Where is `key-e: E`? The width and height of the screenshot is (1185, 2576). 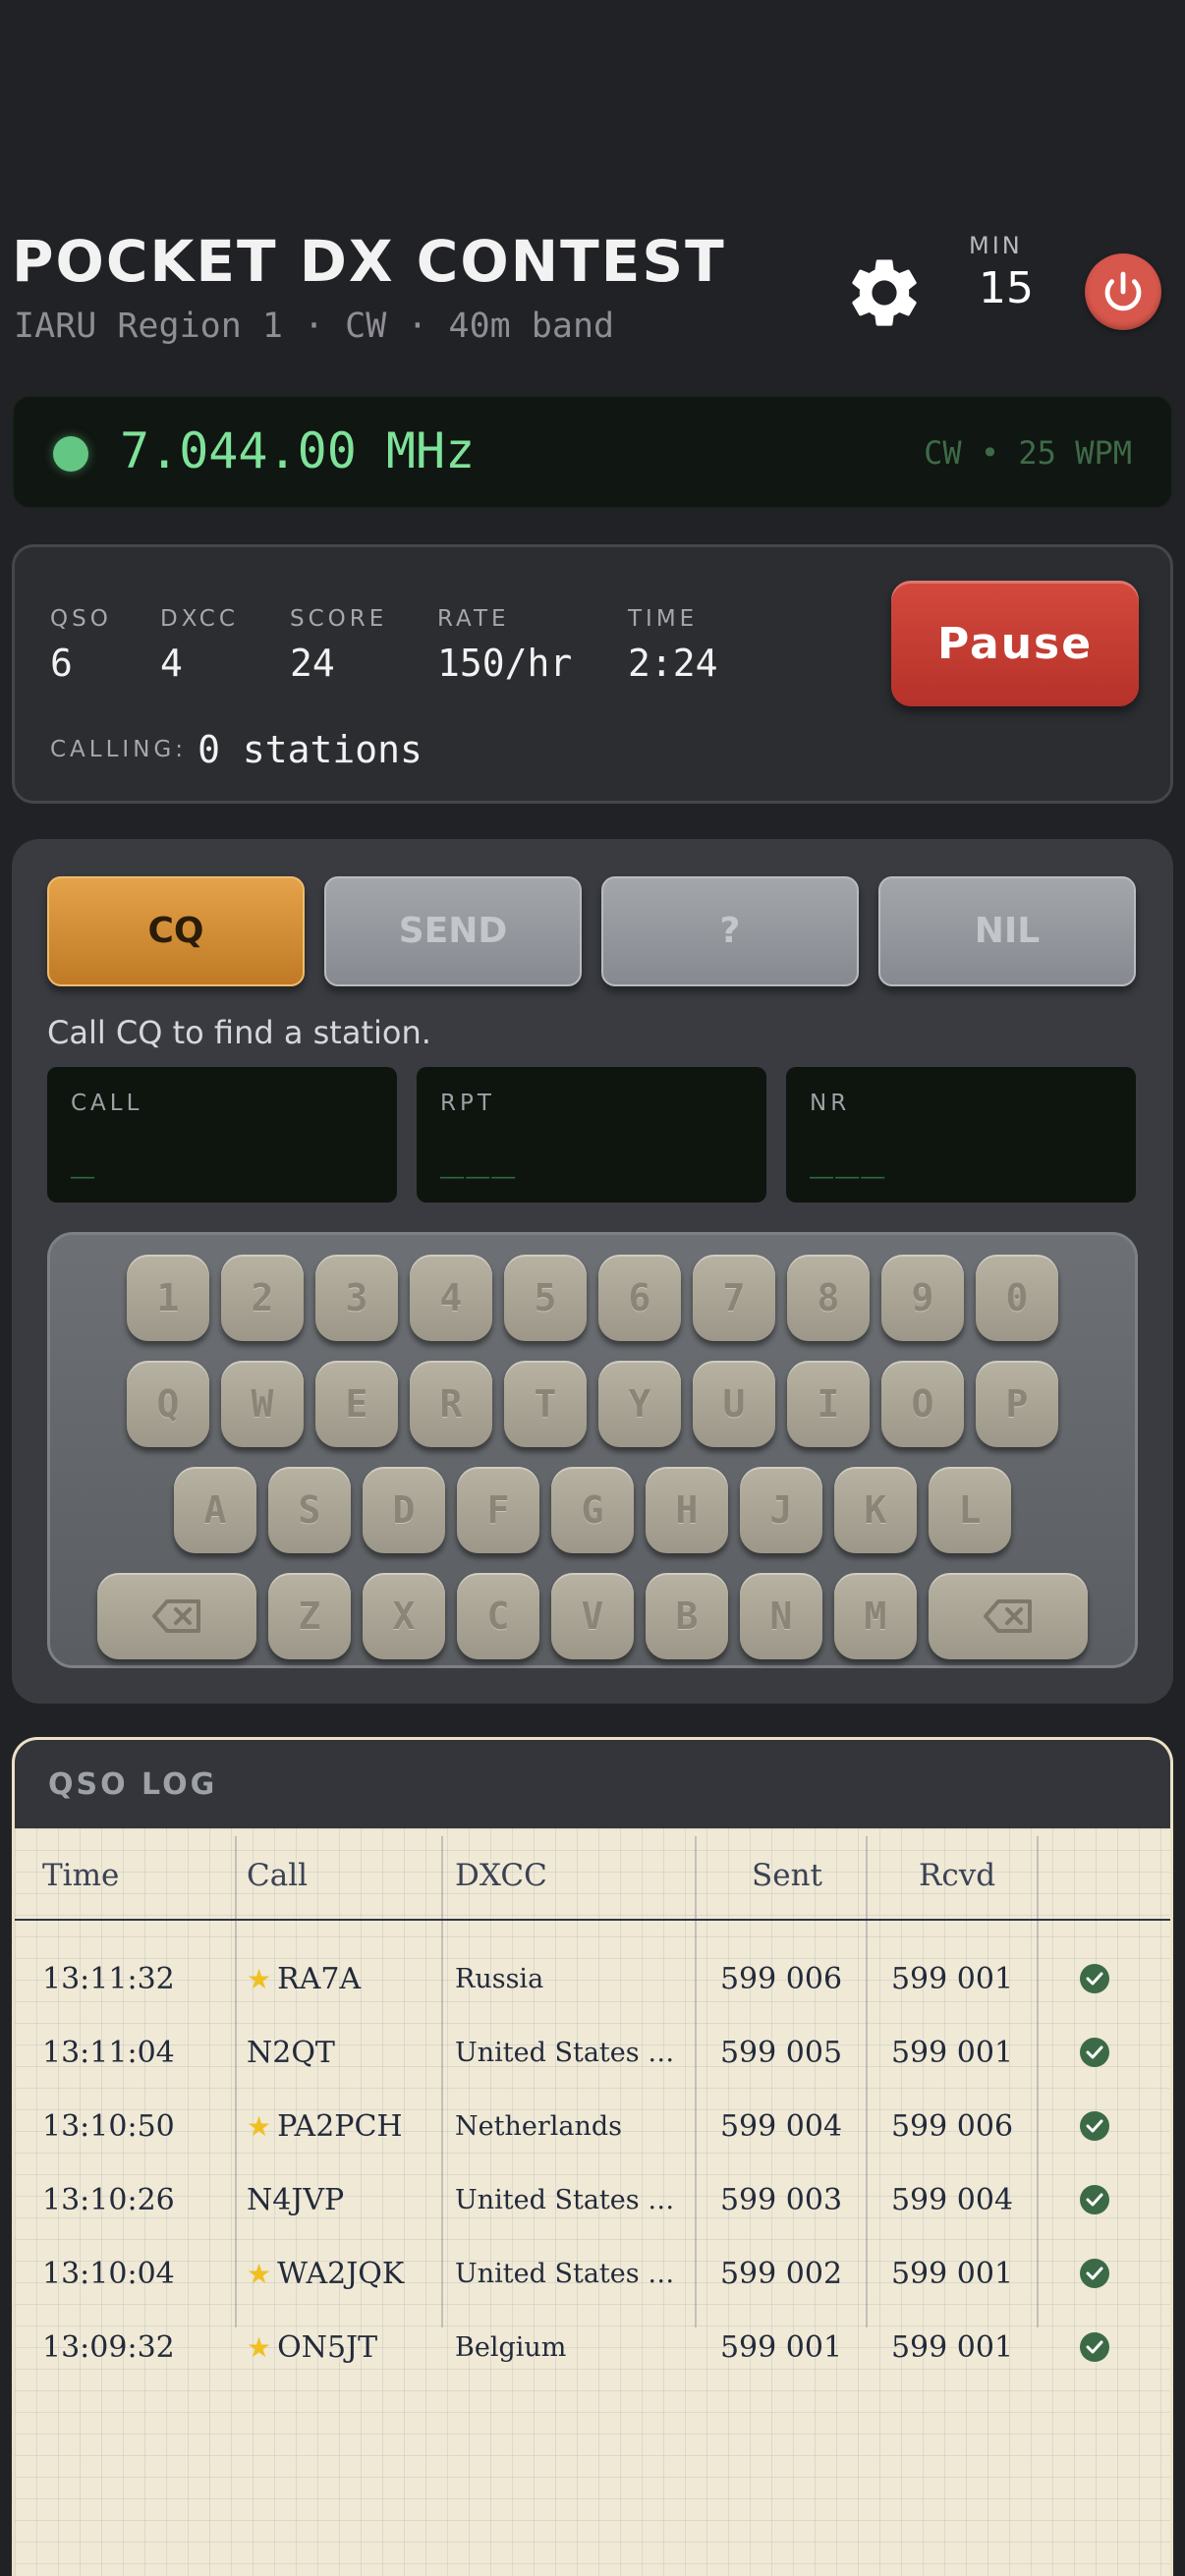
key-e: E is located at coordinates (356, 1404).